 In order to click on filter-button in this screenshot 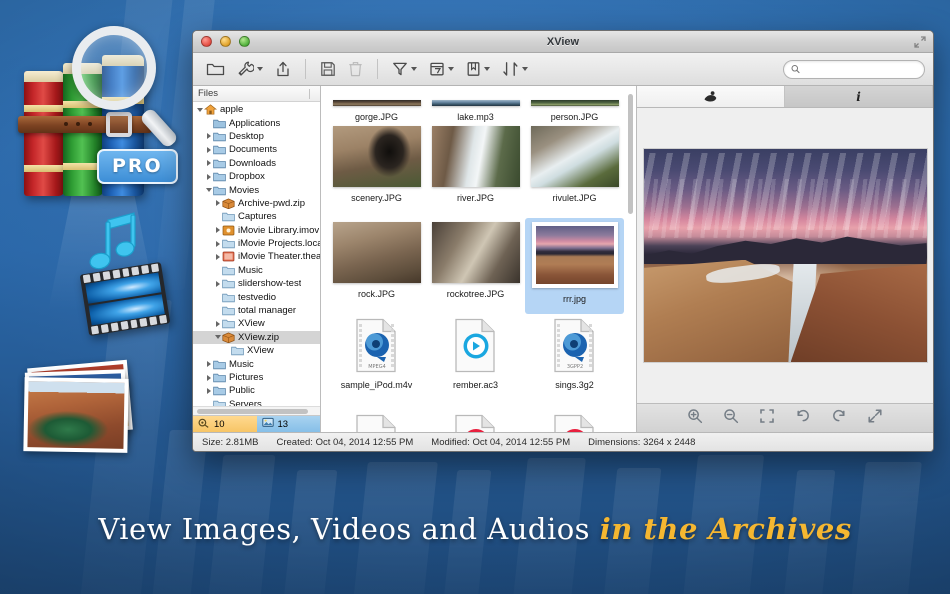, I will do `click(404, 69)`.